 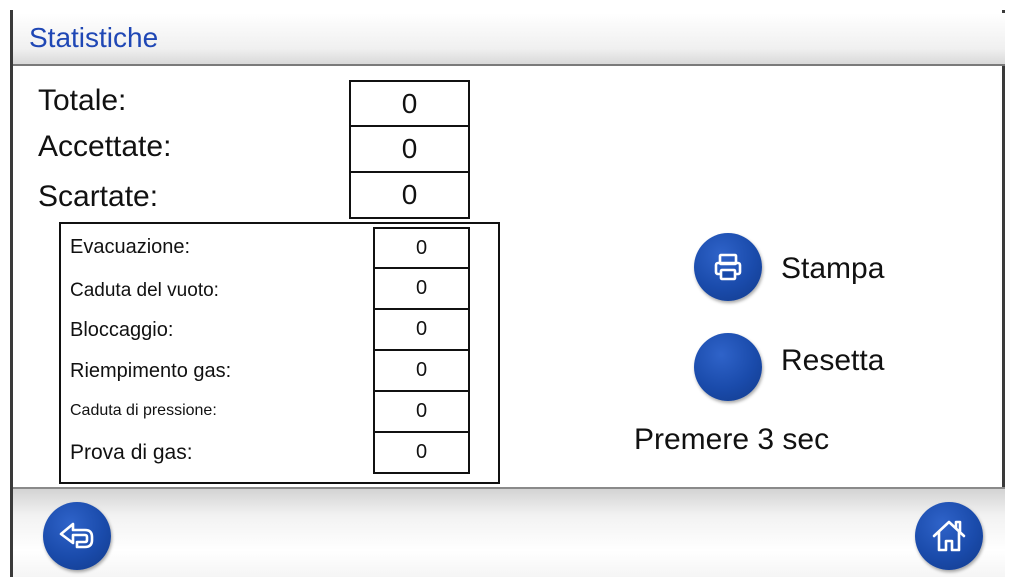 I want to click on reject-value-pressure-drop: 0, so click(x=421, y=412).